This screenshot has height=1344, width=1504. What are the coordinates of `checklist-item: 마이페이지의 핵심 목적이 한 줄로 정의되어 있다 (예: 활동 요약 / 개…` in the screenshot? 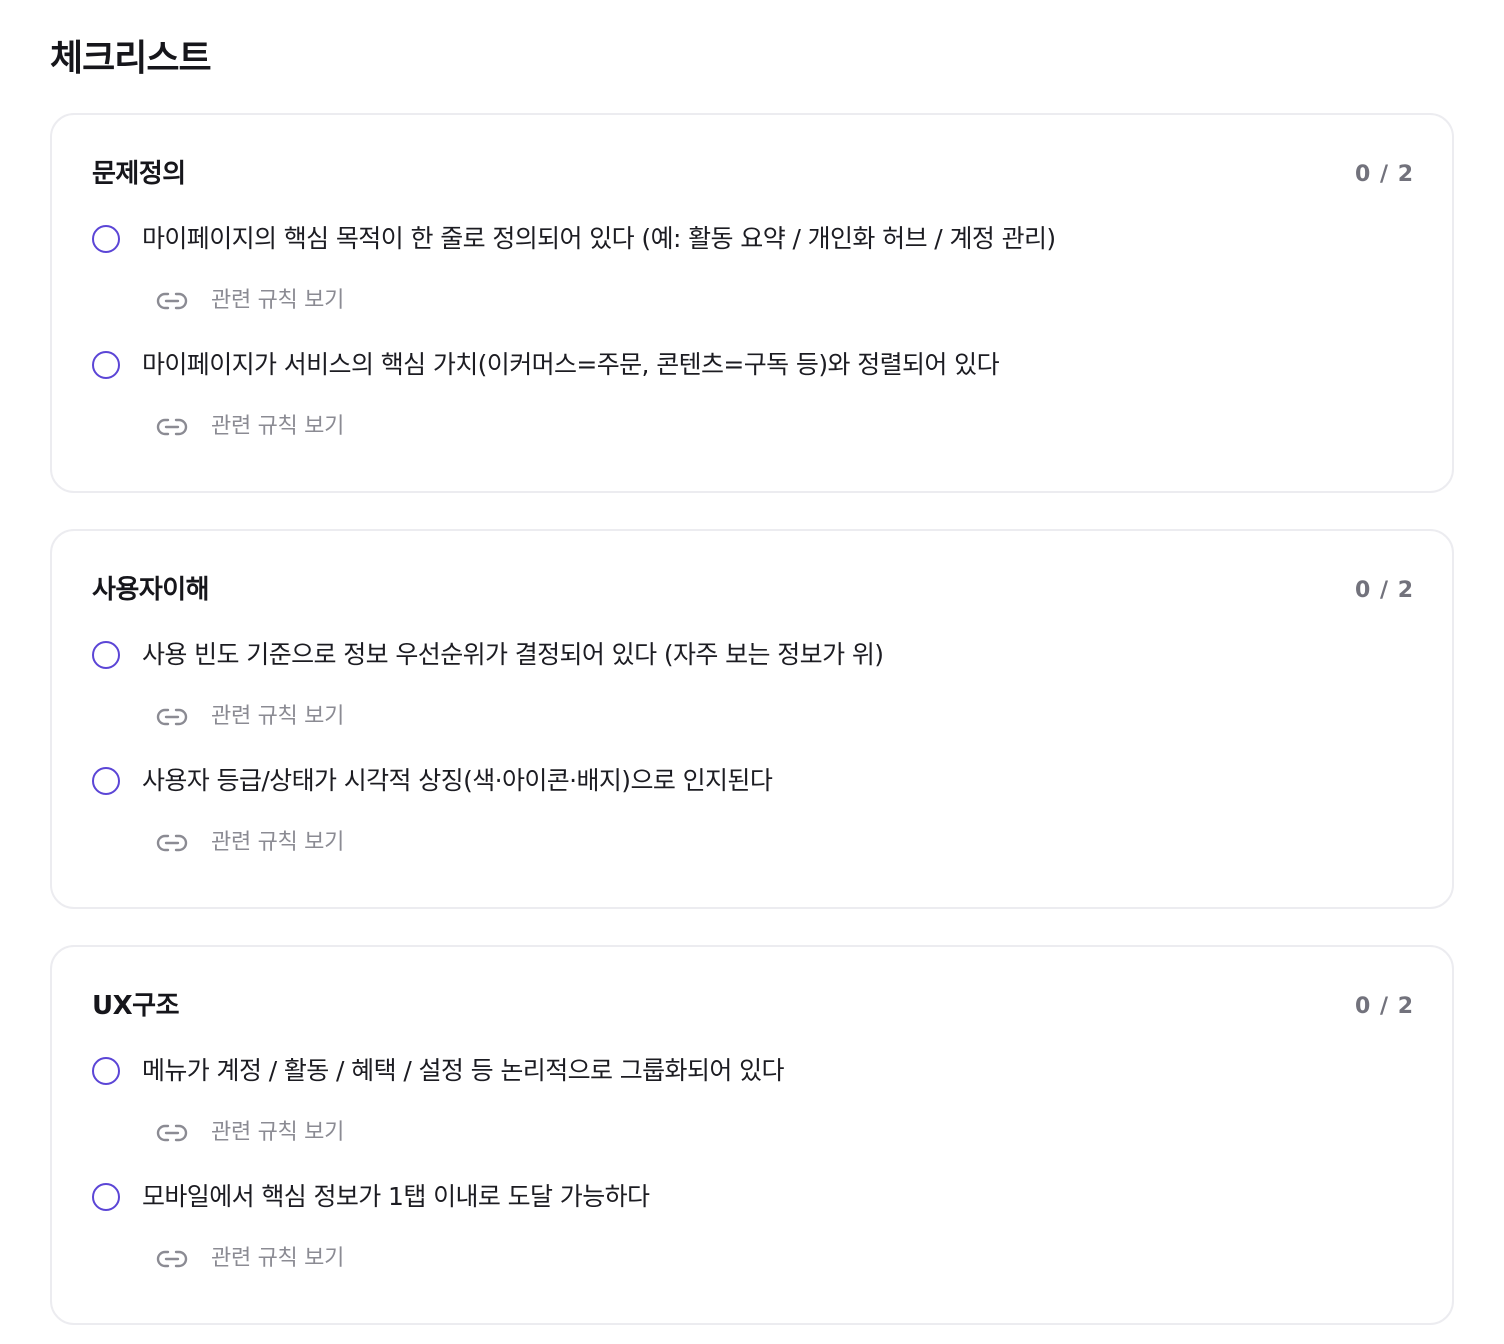 It's located at (574, 239).